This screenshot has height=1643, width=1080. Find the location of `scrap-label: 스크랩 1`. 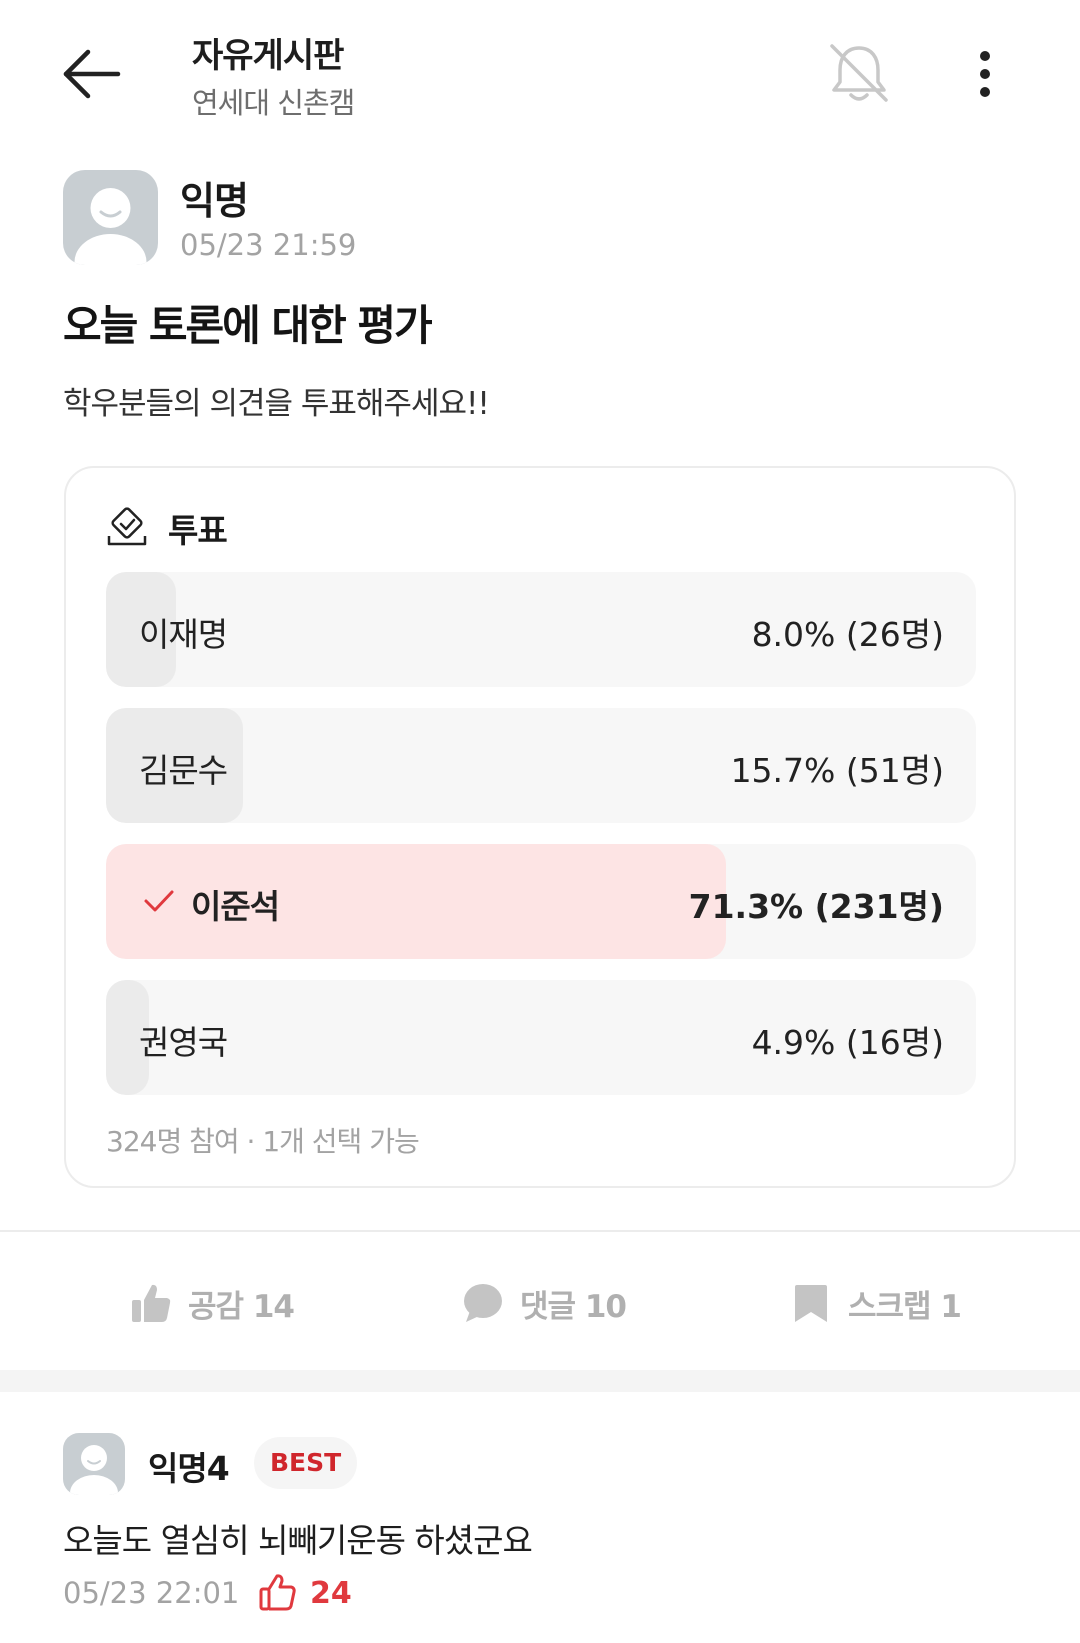

scrap-label: 스크랩 1 is located at coordinates (905, 1306).